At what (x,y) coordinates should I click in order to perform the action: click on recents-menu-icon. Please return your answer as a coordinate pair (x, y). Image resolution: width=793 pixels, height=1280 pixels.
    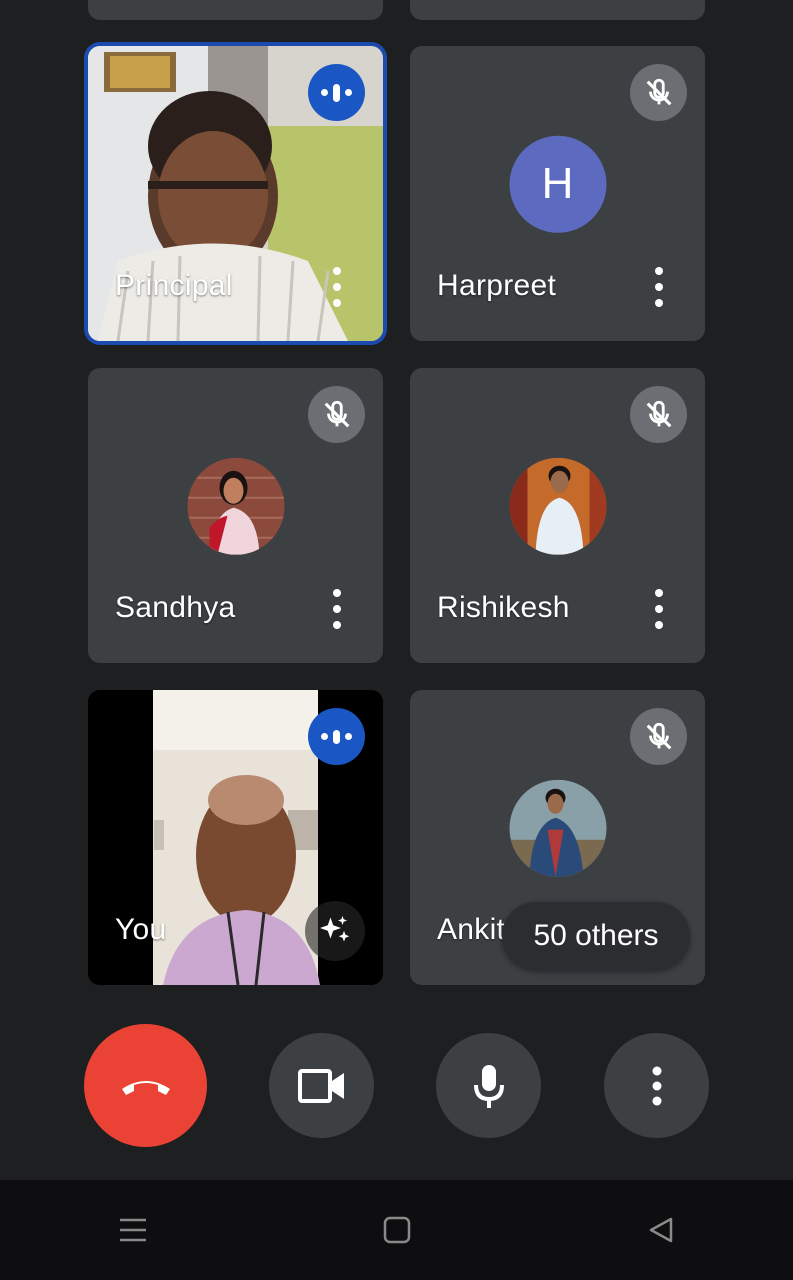
    Looking at the image, I should click on (133, 1230).